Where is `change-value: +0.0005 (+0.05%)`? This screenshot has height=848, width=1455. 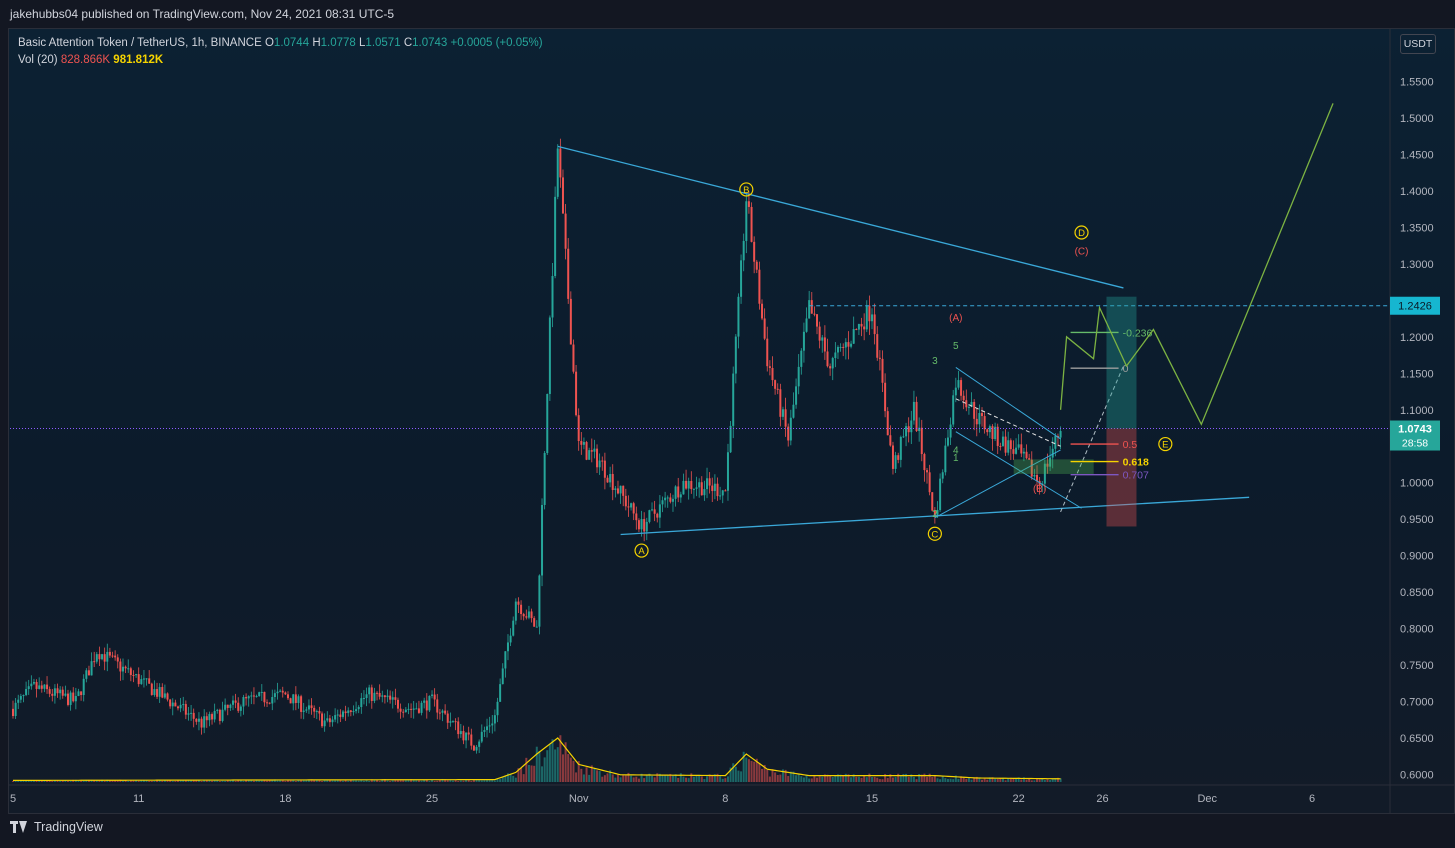
change-value: +0.0005 (+0.05%) is located at coordinates (496, 43).